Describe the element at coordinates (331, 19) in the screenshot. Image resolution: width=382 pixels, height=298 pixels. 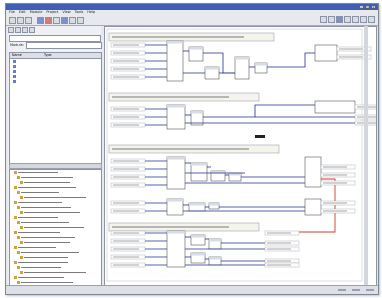
I see `zoom-out-icon` at that location.